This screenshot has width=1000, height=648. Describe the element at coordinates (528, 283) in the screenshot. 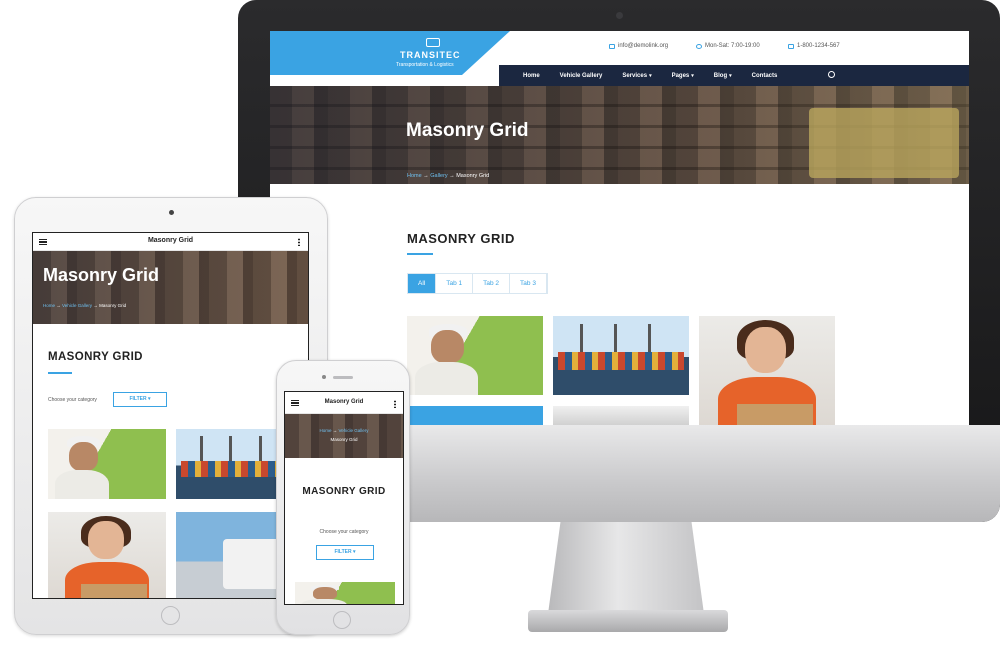

I see `tab-3: Tab 3` at that location.